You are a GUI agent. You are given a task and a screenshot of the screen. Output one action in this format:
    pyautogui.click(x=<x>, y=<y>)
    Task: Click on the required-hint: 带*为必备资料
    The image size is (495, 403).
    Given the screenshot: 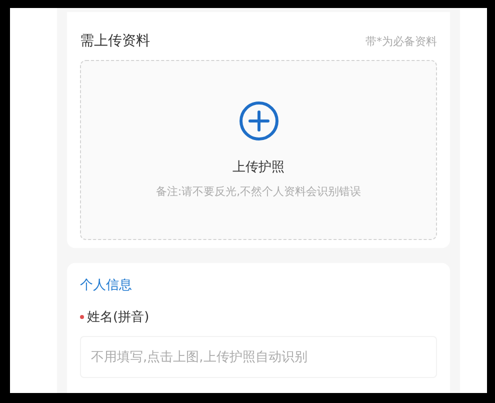 What is the action you would take?
    pyautogui.click(x=401, y=41)
    